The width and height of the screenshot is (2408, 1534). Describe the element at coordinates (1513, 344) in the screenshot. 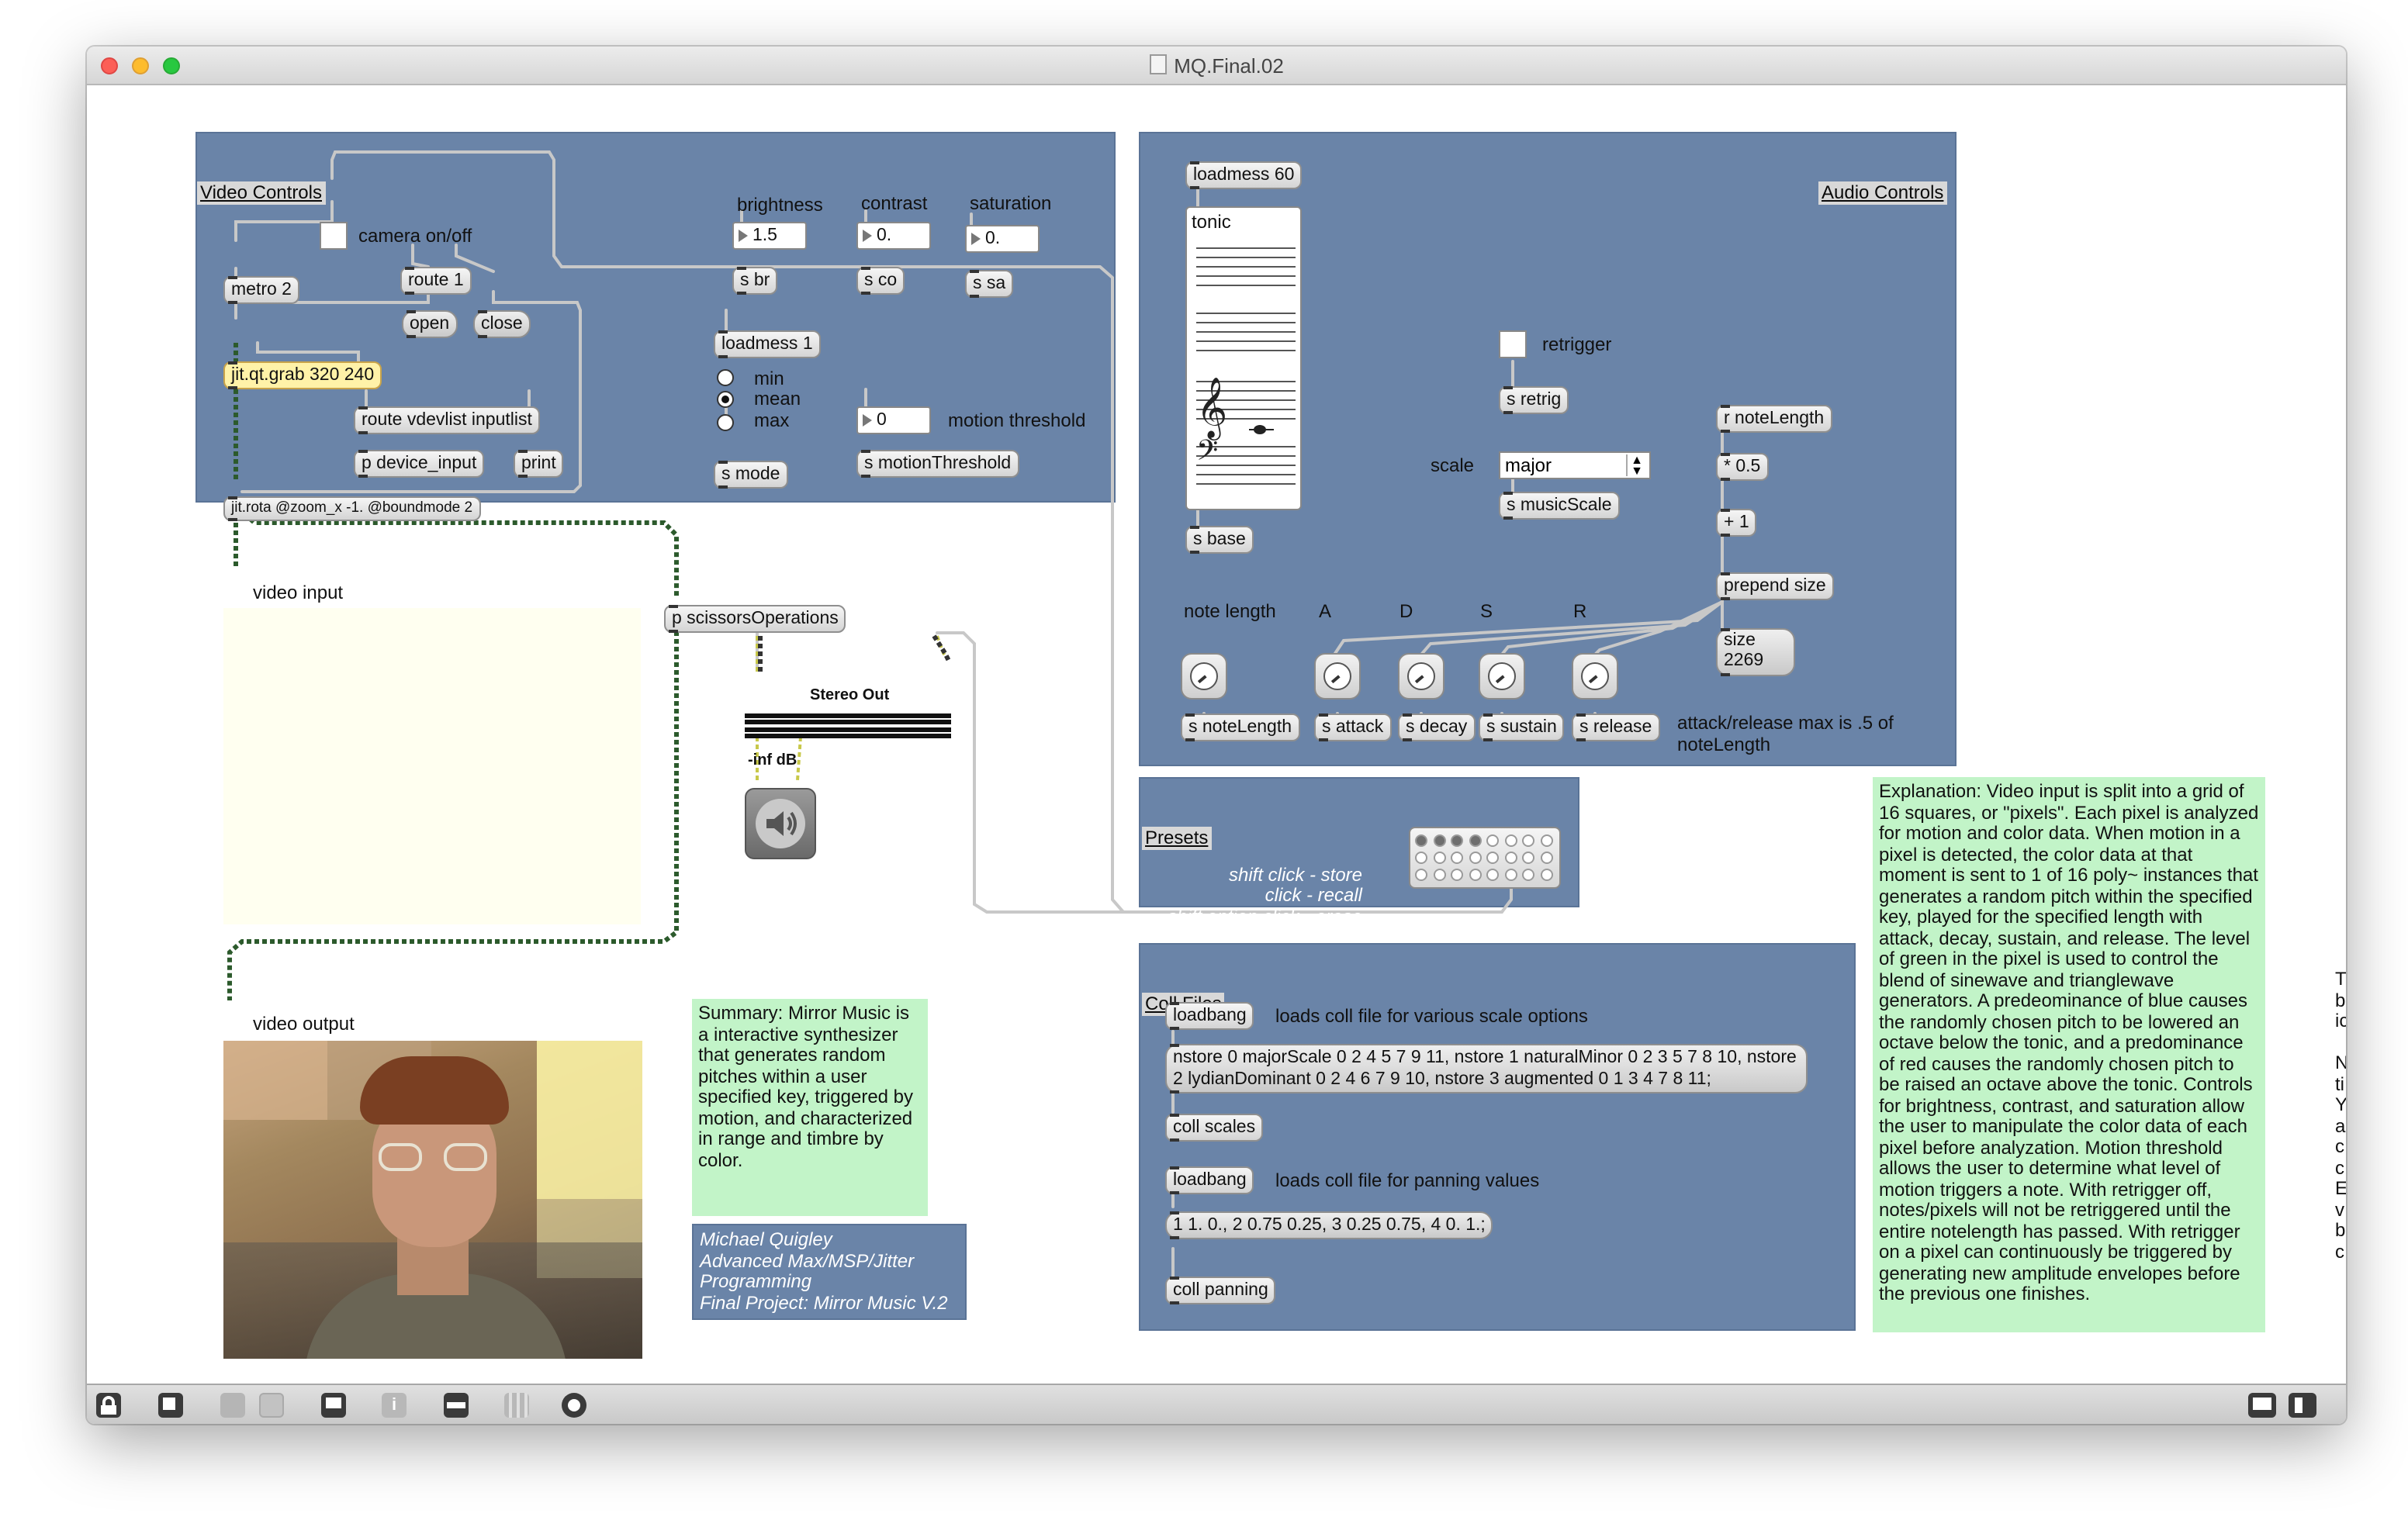

I see `retrigger-toggle` at that location.